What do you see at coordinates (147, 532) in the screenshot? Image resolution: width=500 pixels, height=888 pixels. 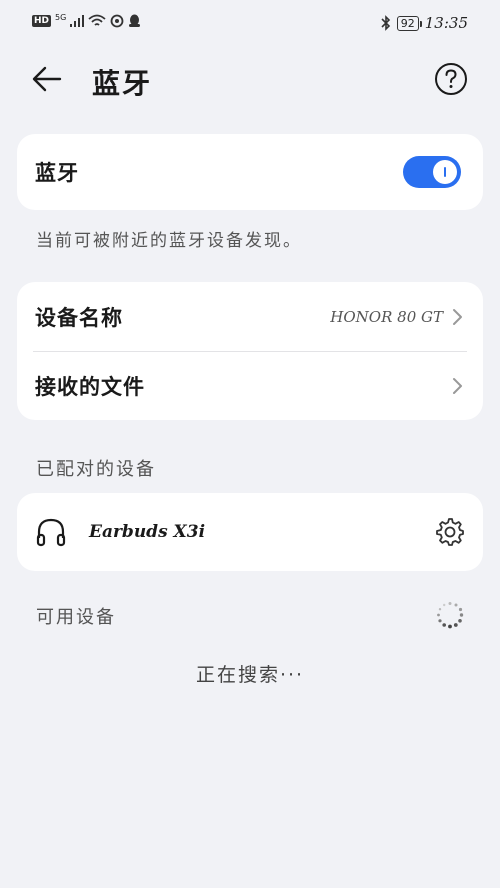 I see `paired-device-name: Earbuds X3i` at bounding box center [147, 532].